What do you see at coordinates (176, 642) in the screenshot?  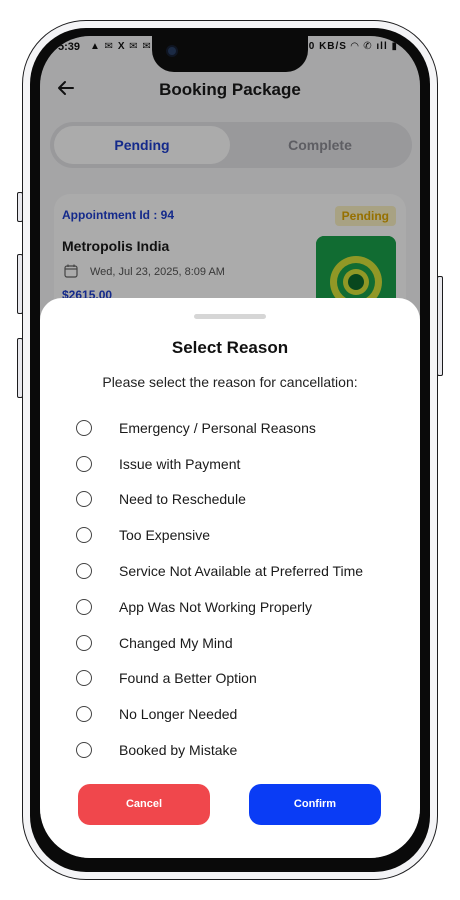 I see `reason-label: Changed My Mind` at bounding box center [176, 642].